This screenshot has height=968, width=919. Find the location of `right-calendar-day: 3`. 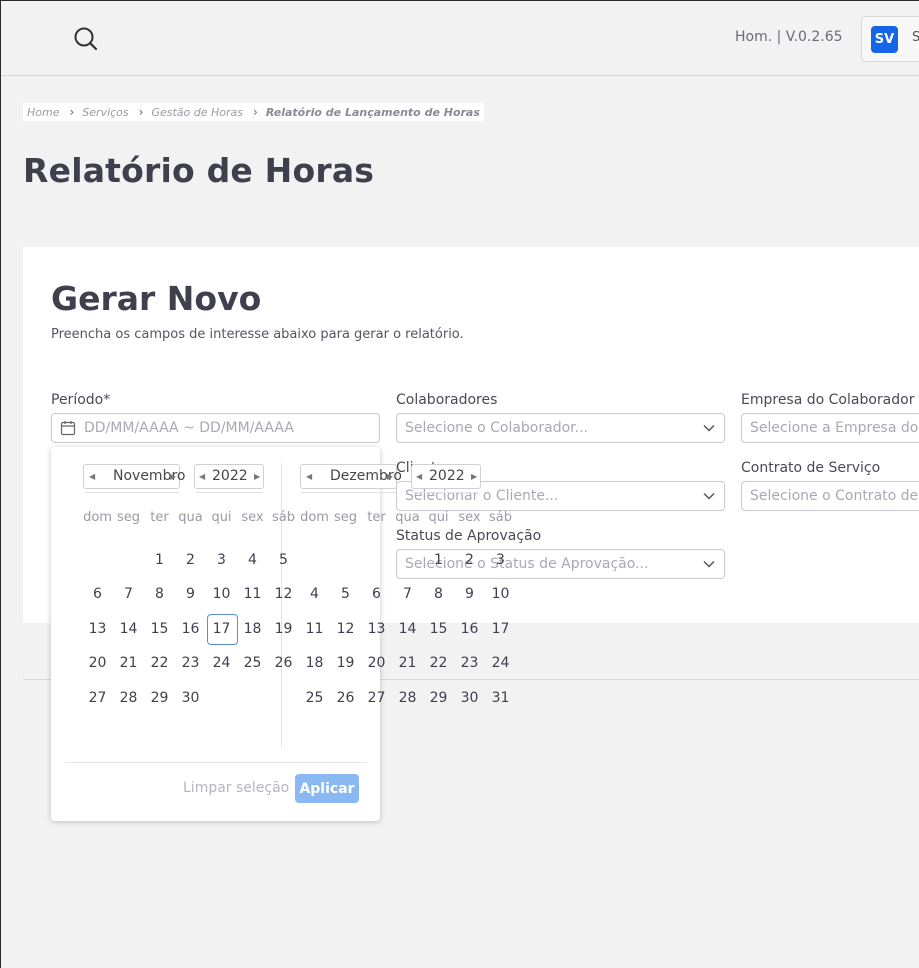

right-calendar-day: 3 is located at coordinates (500, 560).